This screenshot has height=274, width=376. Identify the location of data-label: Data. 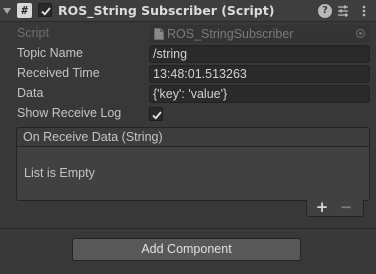
(30, 93).